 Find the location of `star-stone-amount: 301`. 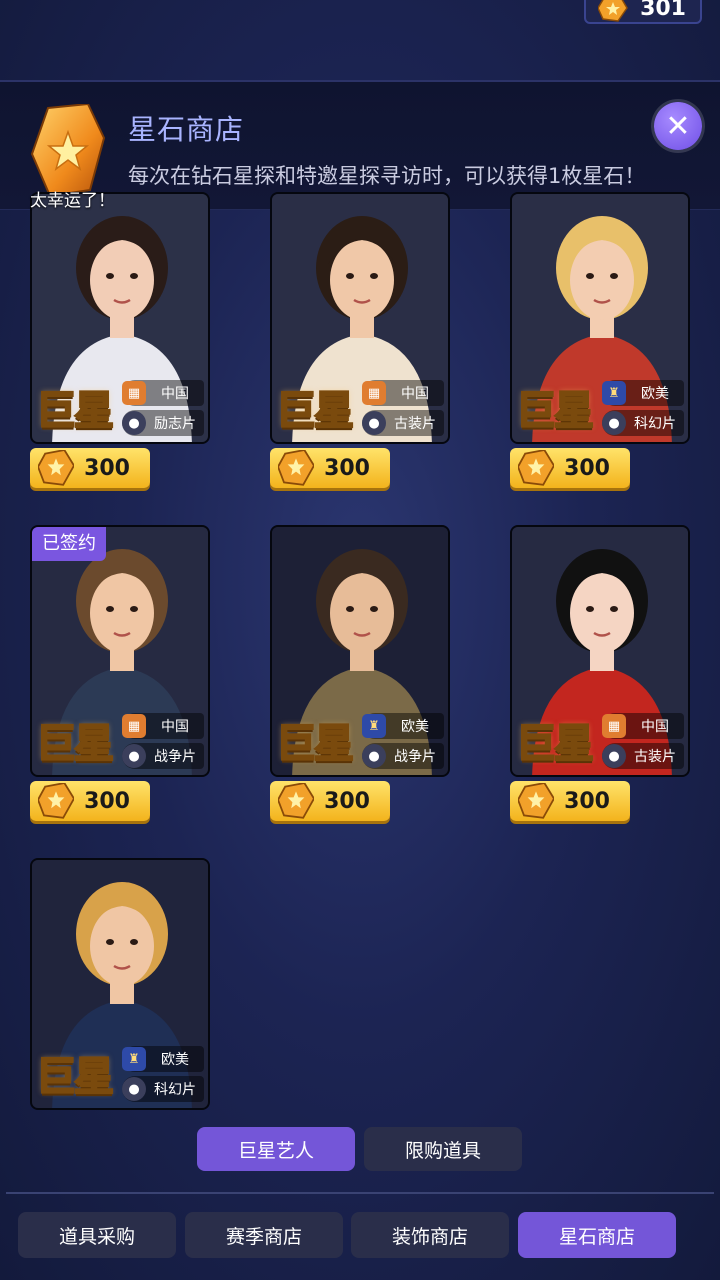

star-stone-amount: 301 is located at coordinates (663, 10).